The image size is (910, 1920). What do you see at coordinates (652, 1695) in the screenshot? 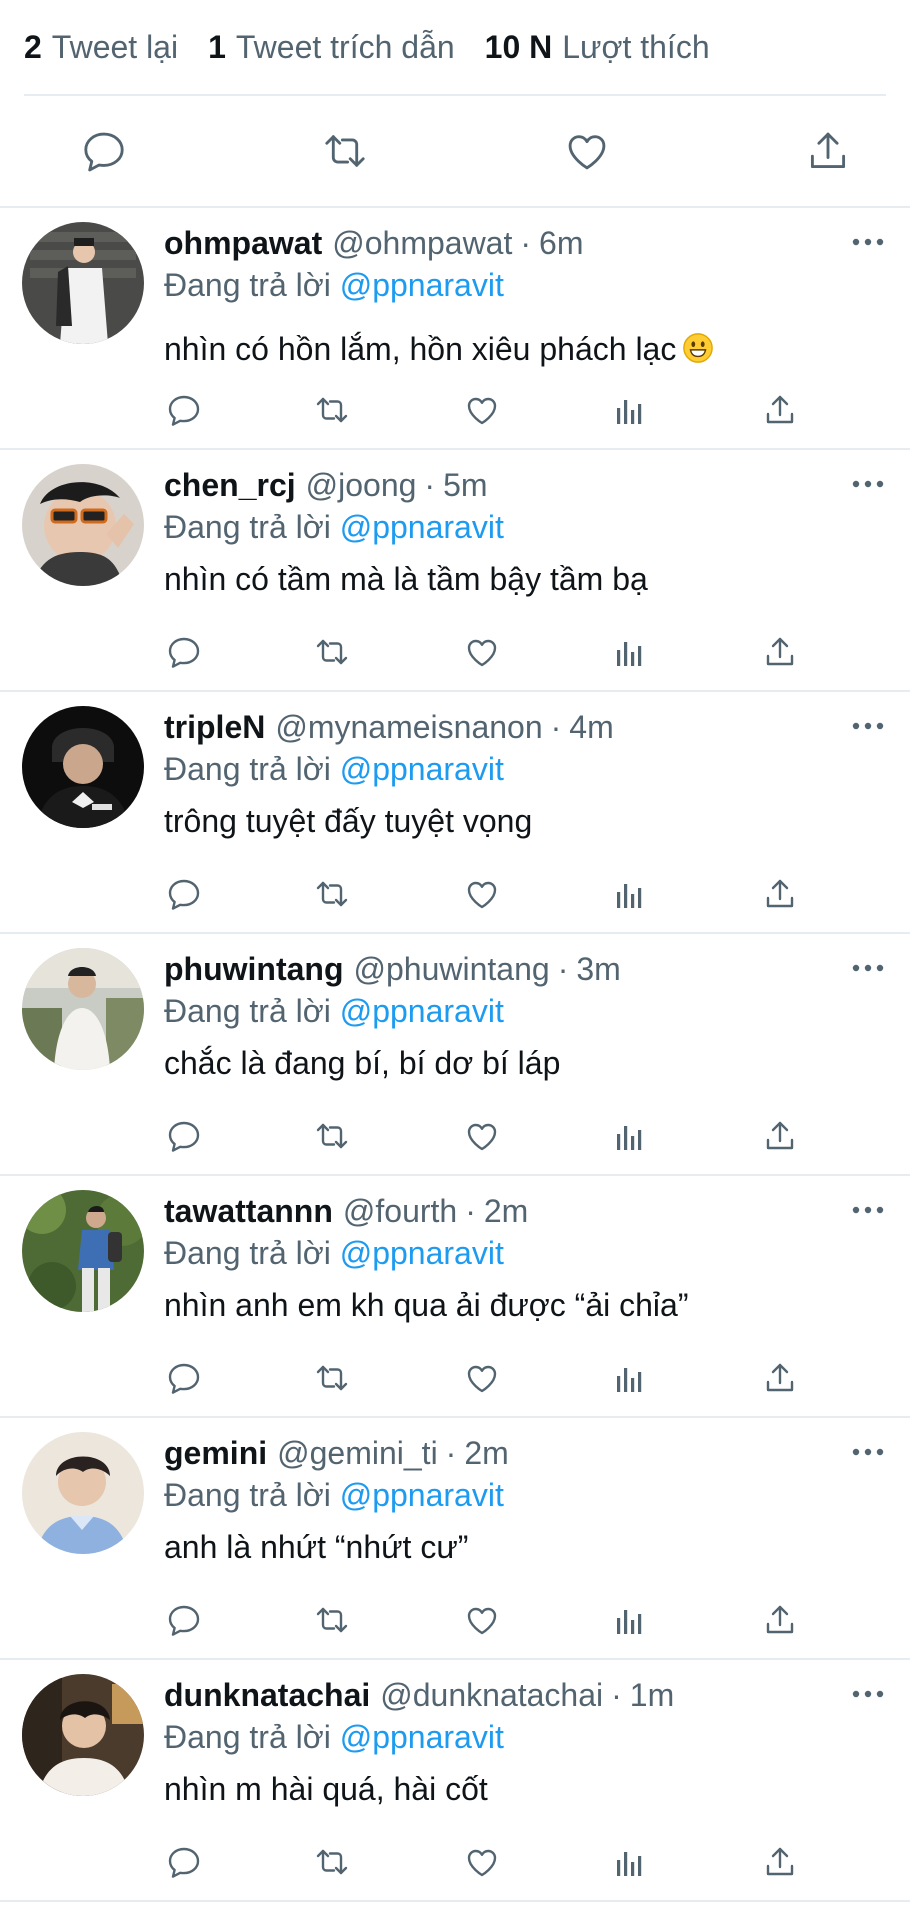
I see `timestamp: 1m` at bounding box center [652, 1695].